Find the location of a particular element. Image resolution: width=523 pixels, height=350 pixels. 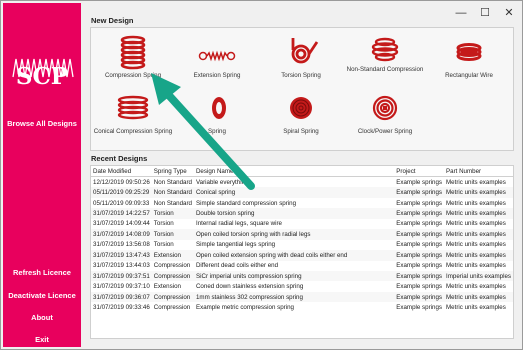

spring-washer-icon is located at coordinates (219, 108).